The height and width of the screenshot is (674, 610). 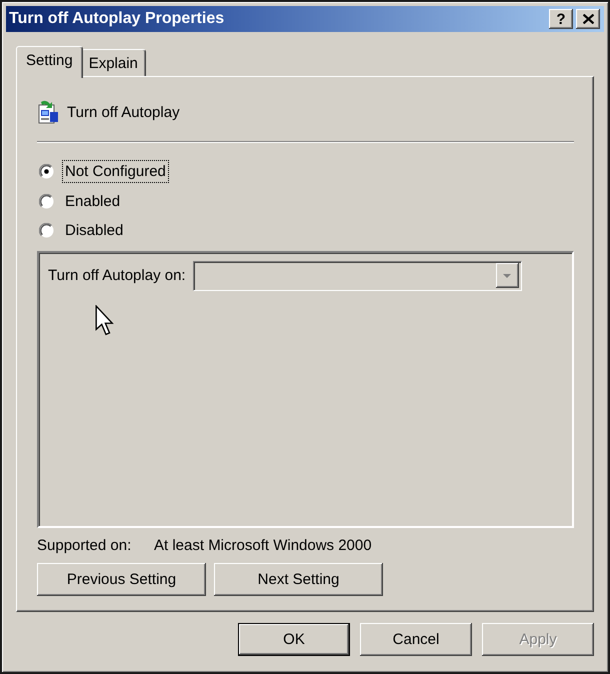 I want to click on radio-label: Not Configured, so click(x=115, y=172).